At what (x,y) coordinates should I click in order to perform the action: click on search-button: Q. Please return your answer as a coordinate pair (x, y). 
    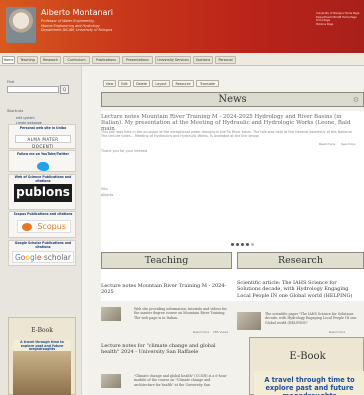
    Looking at the image, I should click on (64, 89).